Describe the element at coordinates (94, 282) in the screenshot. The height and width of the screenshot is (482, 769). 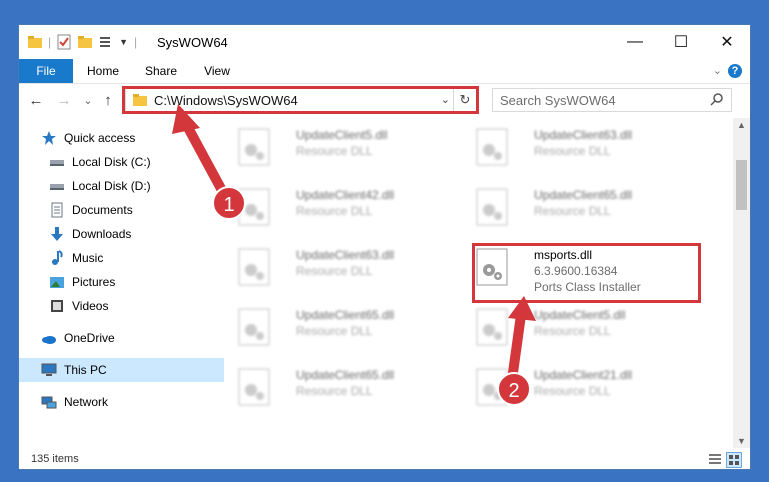
I see `sidebar-item-label: Pictures` at that location.